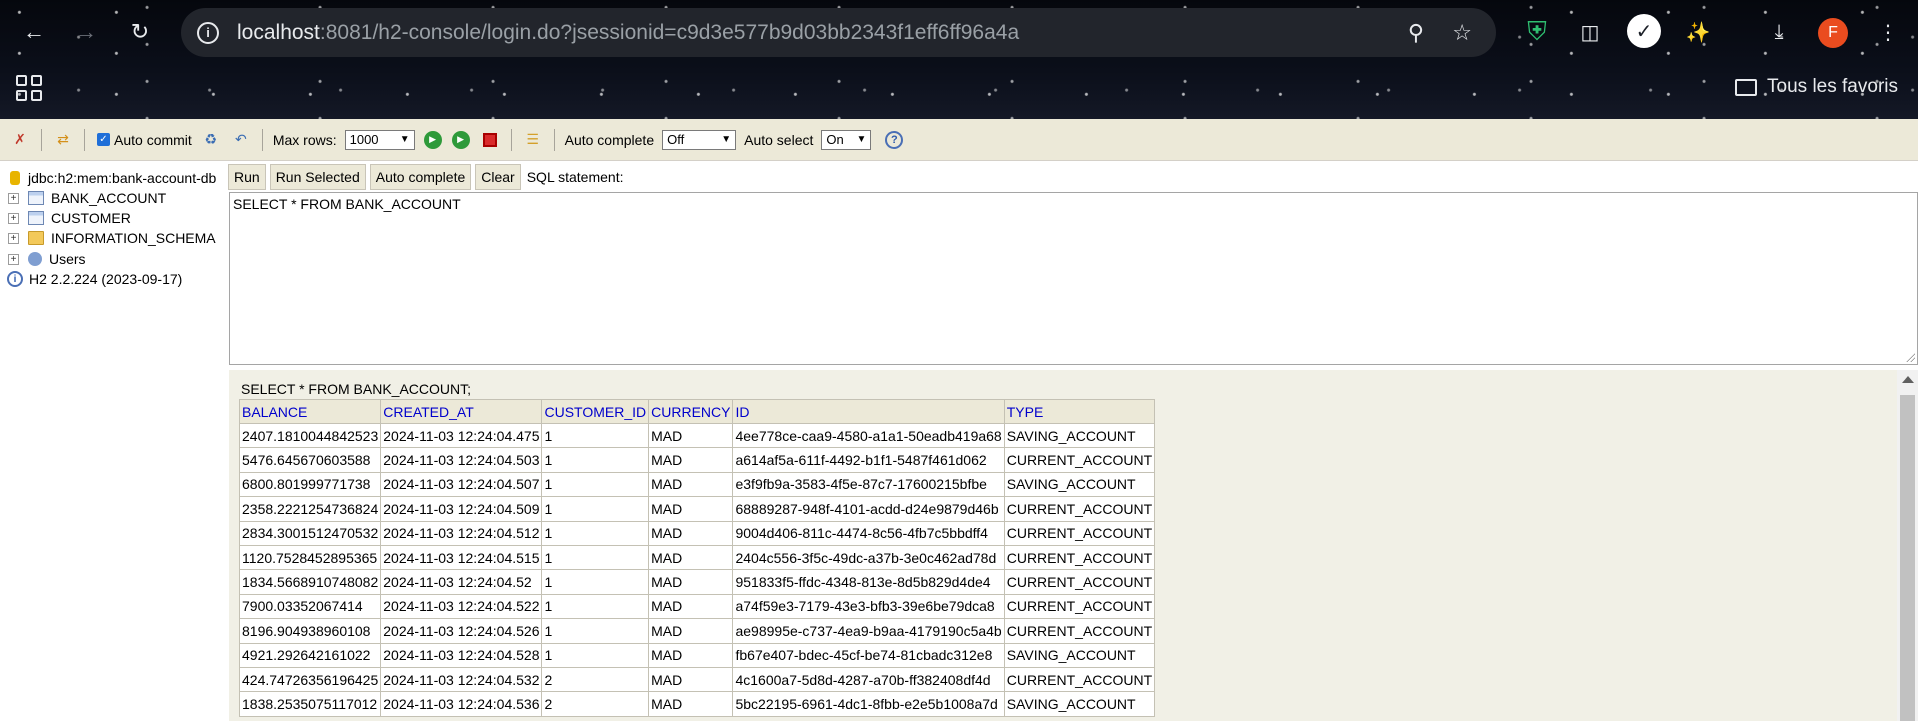 The height and width of the screenshot is (721, 1918). What do you see at coordinates (461, 606) in the screenshot?
I see `table-cell: 2024-11-03 12:24:04.522` at bounding box center [461, 606].